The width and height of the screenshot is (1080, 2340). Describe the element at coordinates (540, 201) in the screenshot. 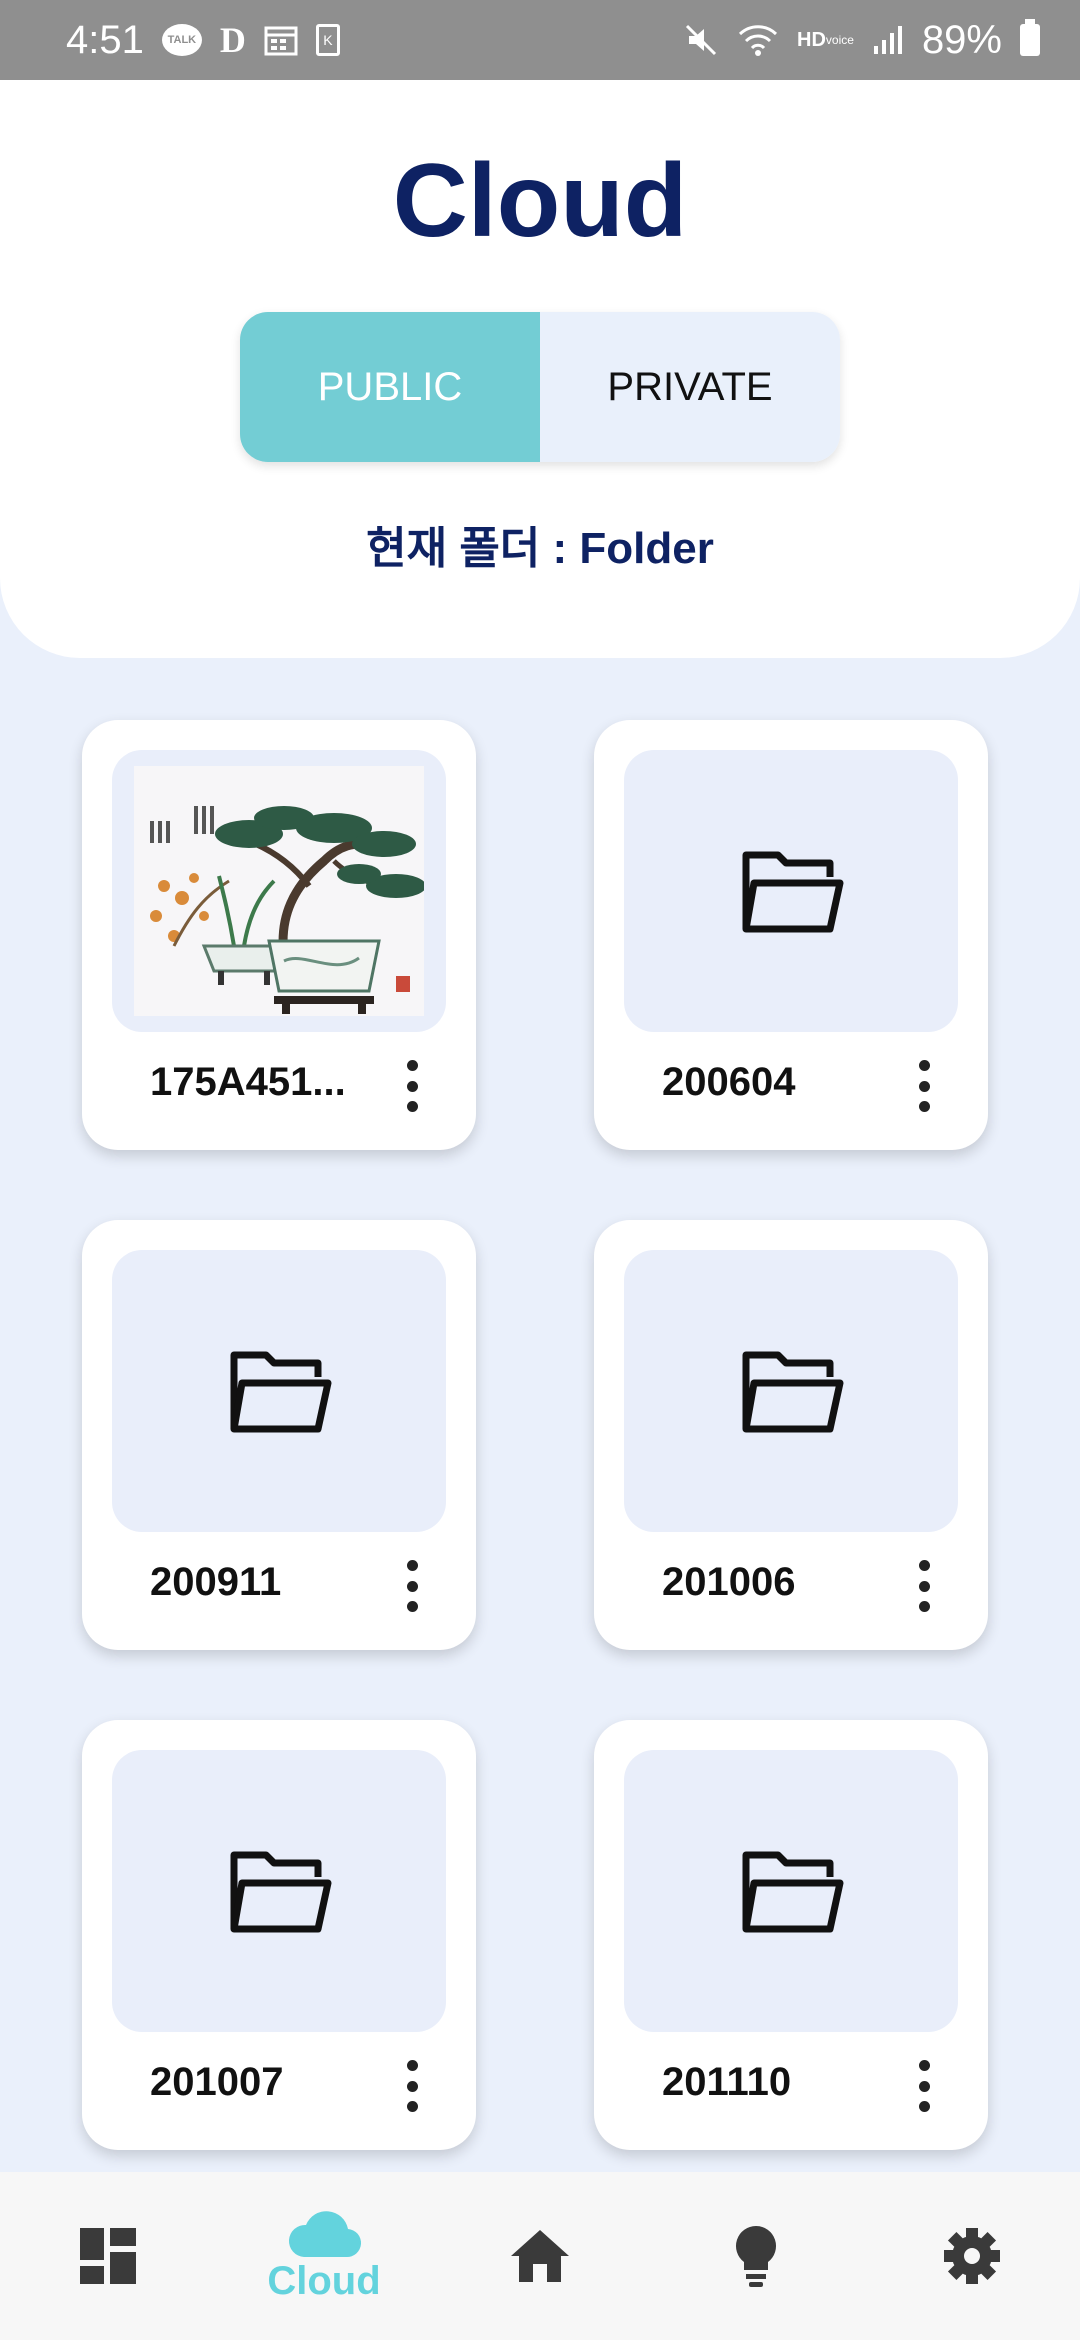

I see `page-title: Cloud` at that location.